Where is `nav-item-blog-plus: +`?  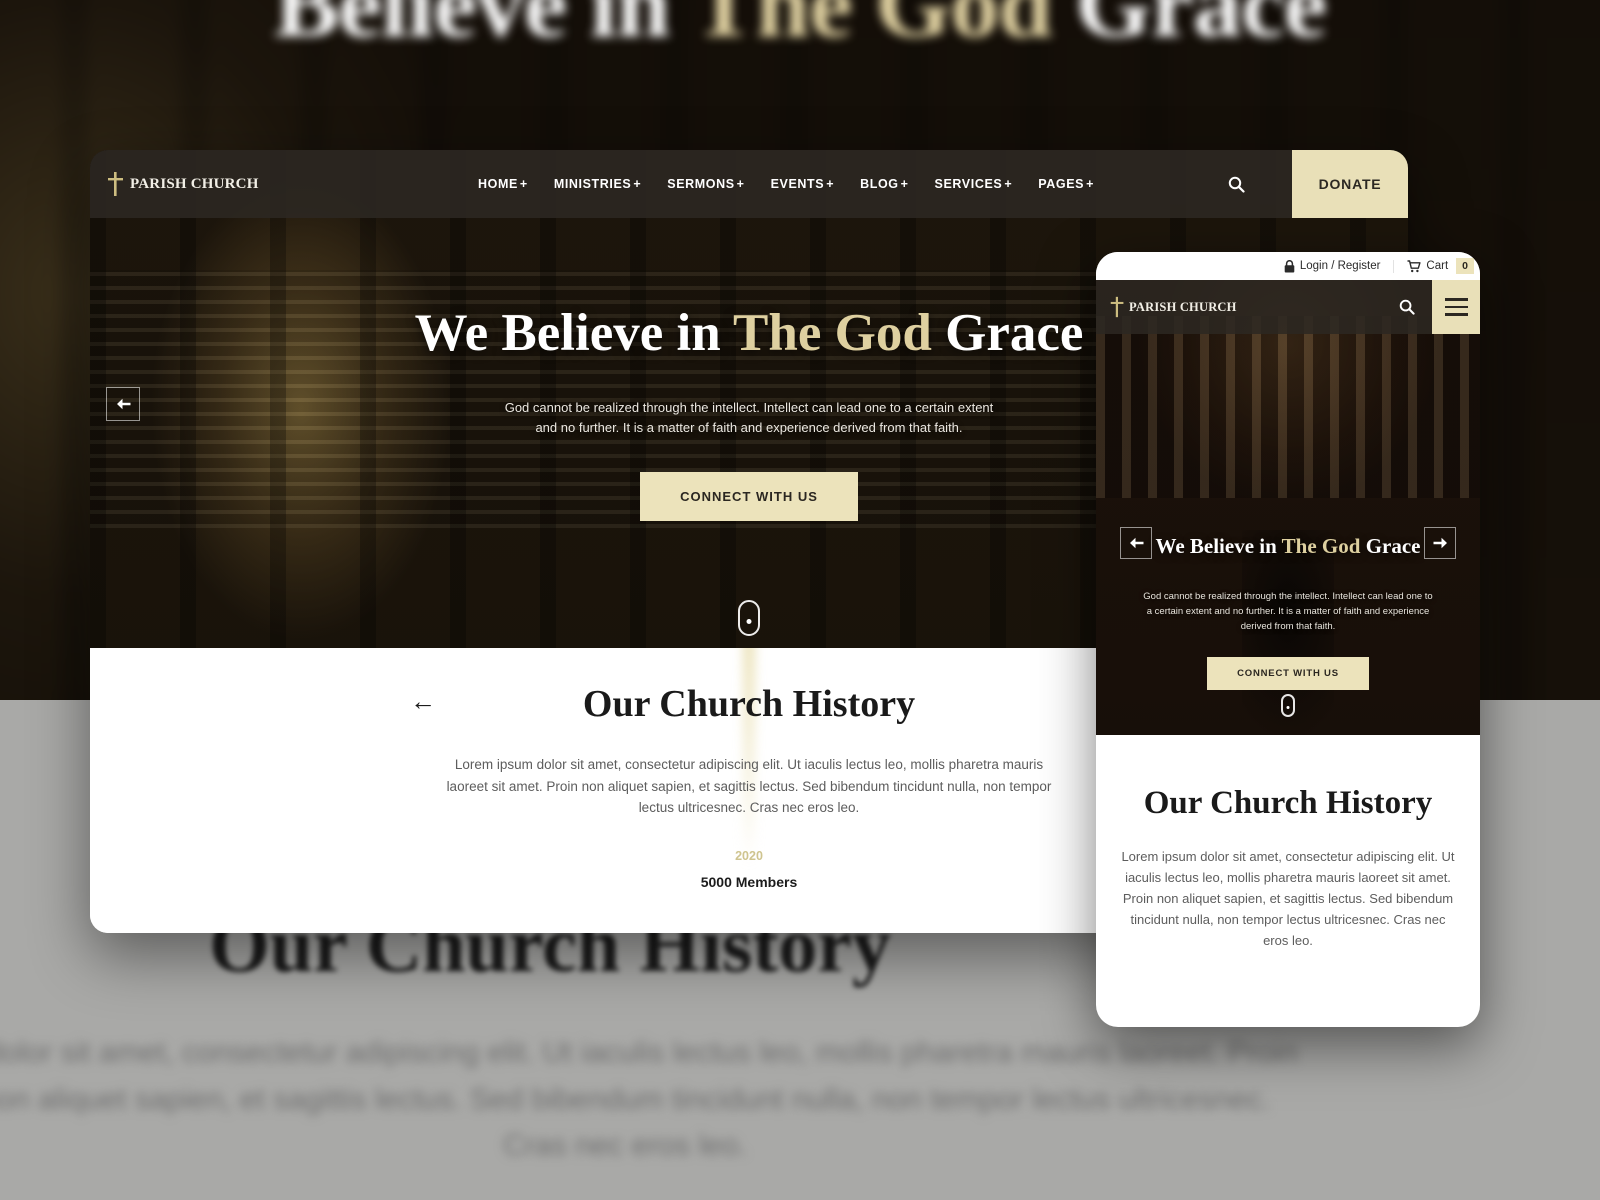 nav-item-blog-plus: + is located at coordinates (904, 184).